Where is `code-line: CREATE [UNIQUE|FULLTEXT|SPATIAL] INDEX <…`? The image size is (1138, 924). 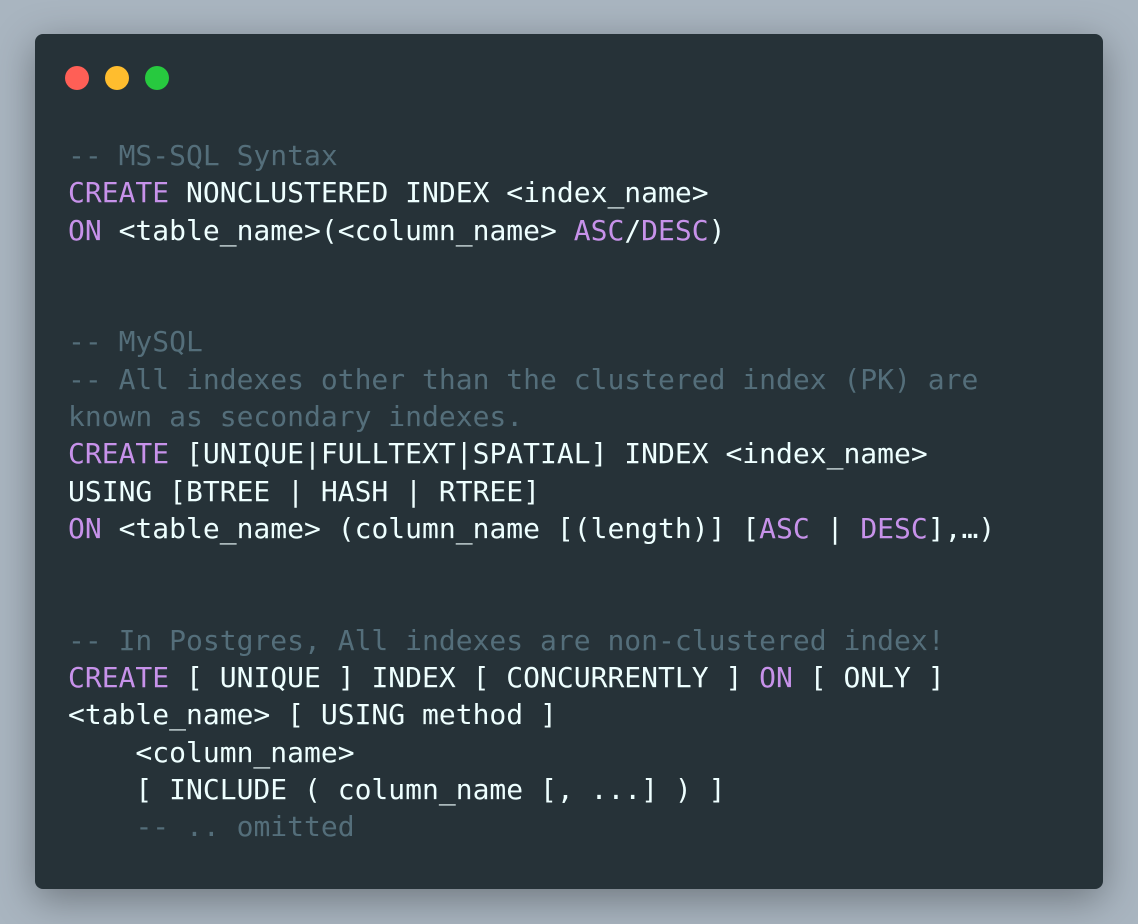 code-line: CREATE [UNIQUE|FULLTEXT|SPATIAL] INDEX <… is located at coordinates (531, 453).